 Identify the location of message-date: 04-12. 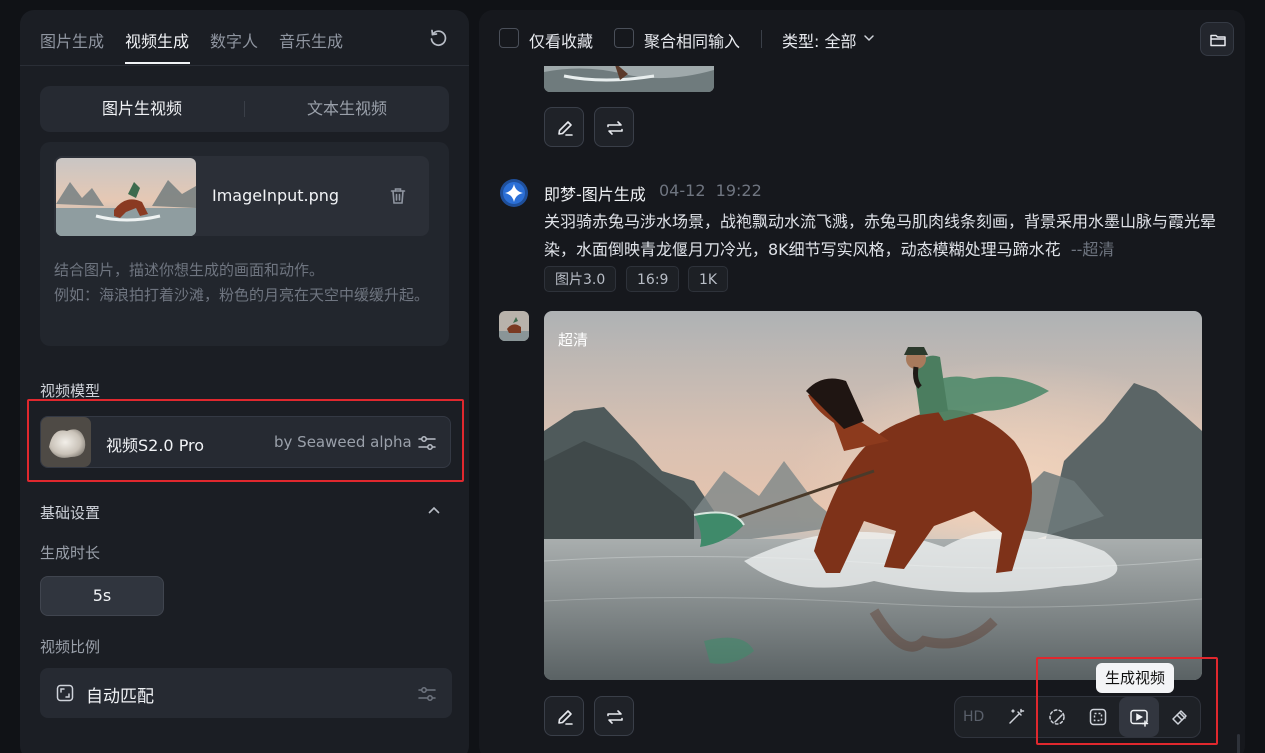
(682, 190).